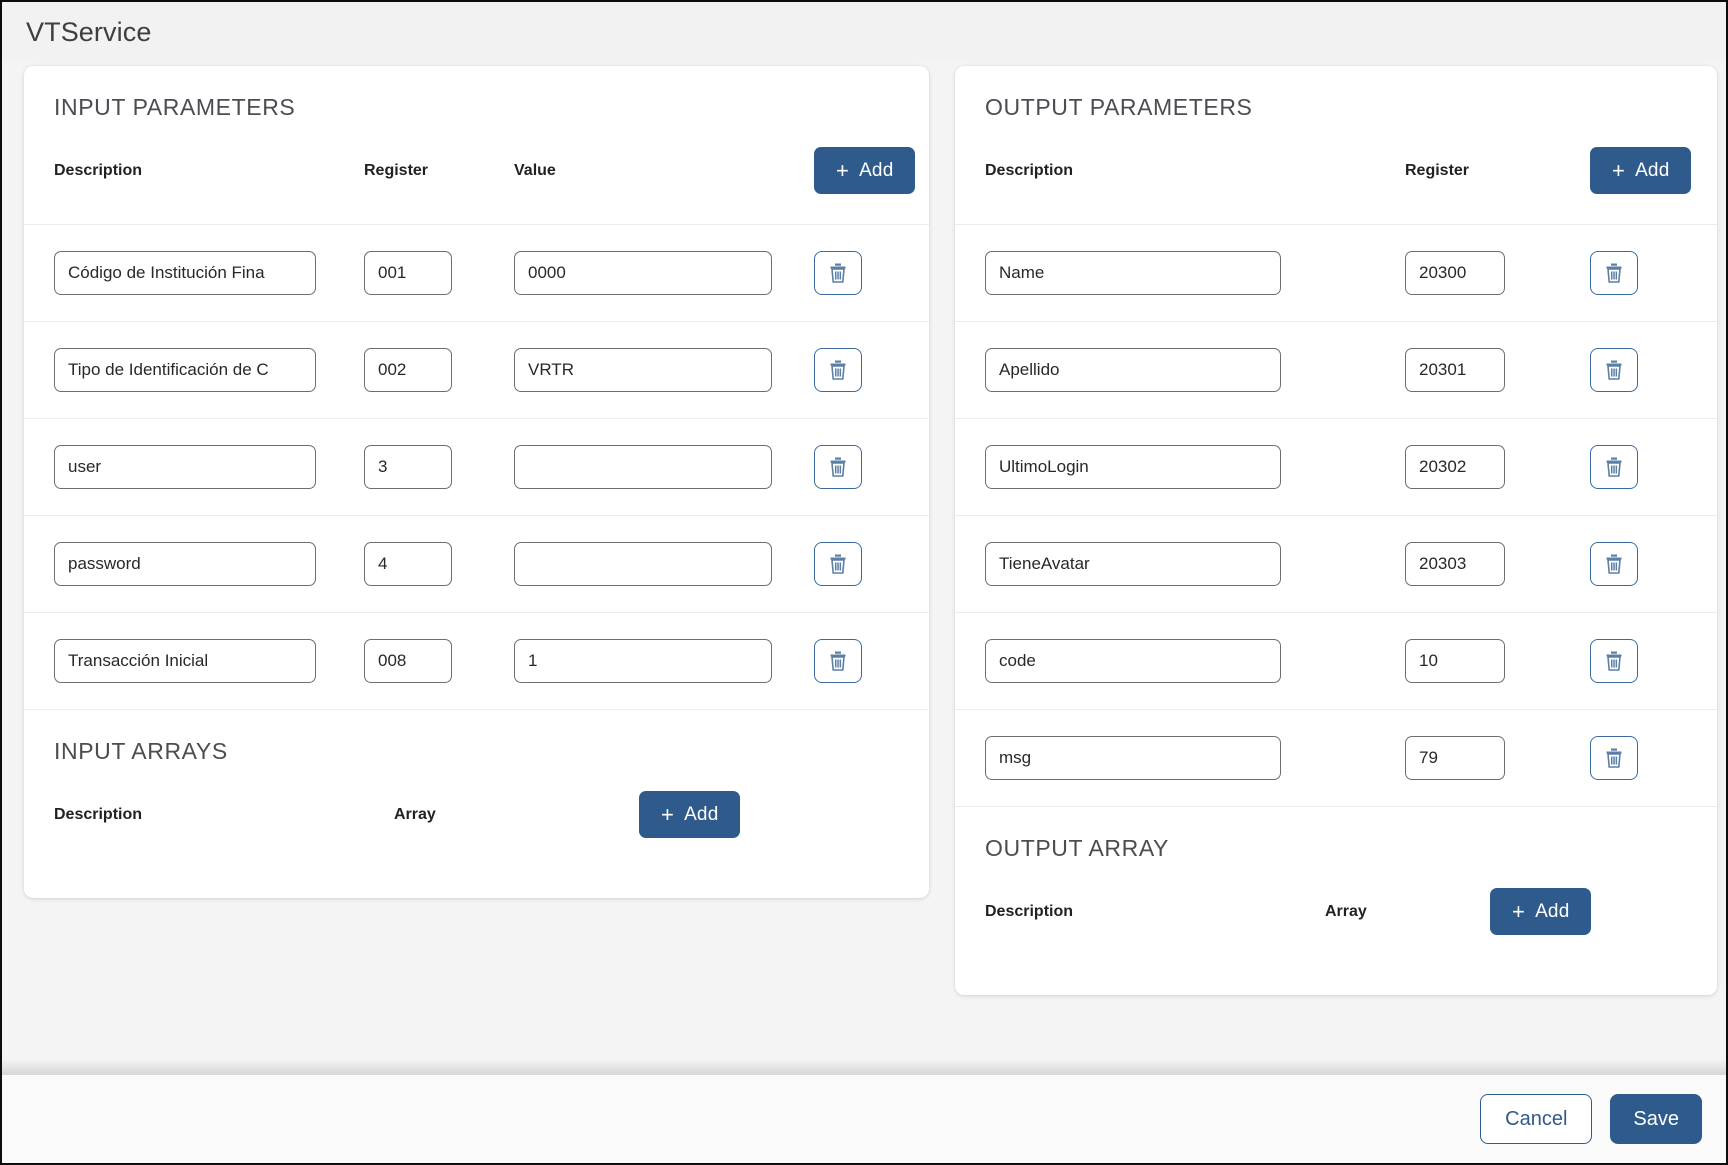  I want to click on dialog-footer: Cancel Save, so click(864, 1111).